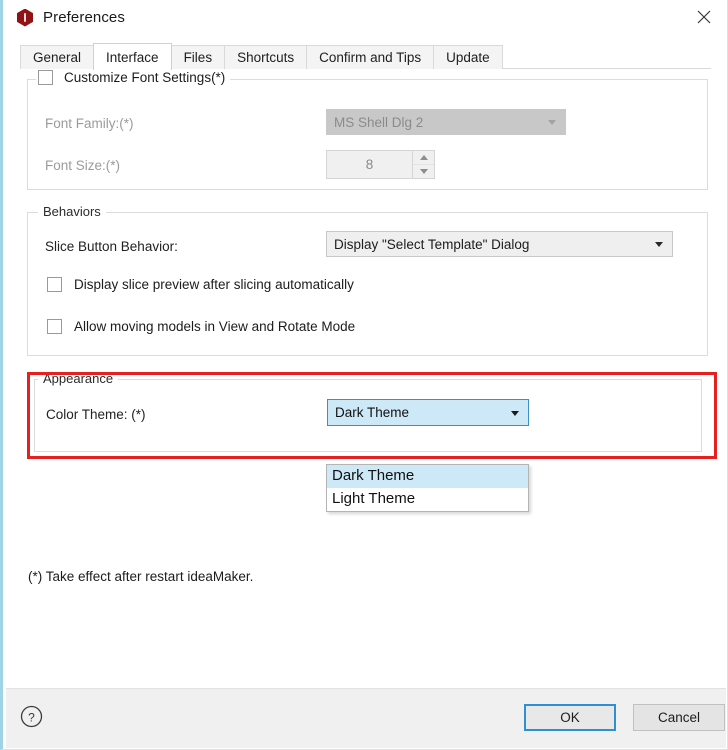 This screenshot has height=750, width=728. What do you see at coordinates (45, 77) in the screenshot?
I see `customize-font-settings-checkbox` at bounding box center [45, 77].